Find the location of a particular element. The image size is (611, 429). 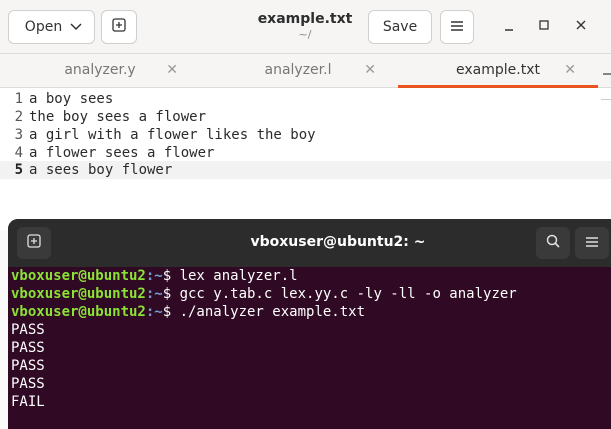

search-icon is located at coordinates (553, 243).